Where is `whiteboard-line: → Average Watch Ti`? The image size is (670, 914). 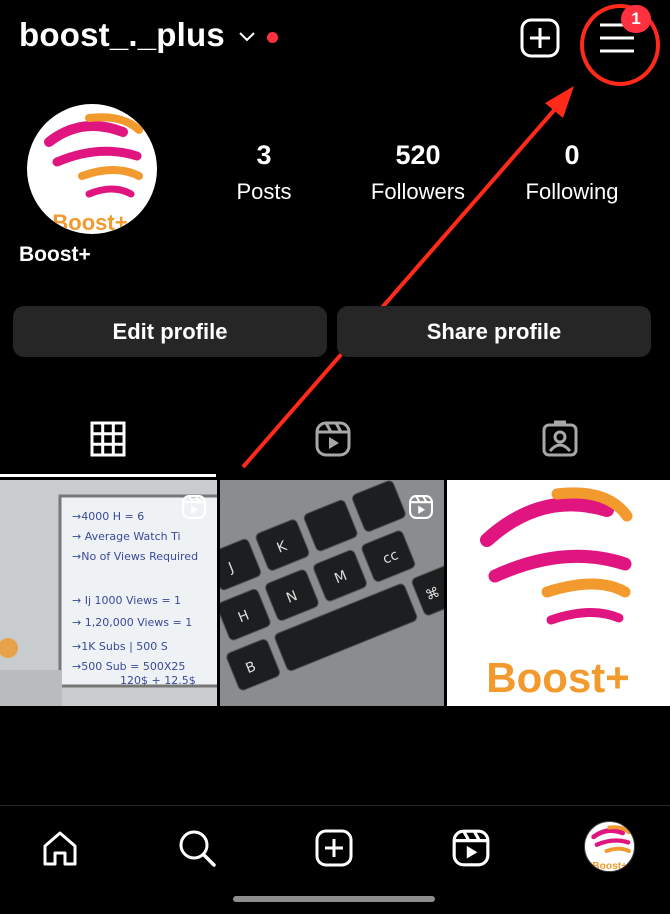 whiteboard-line: → Average Watch Ti is located at coordinates (126, 536).